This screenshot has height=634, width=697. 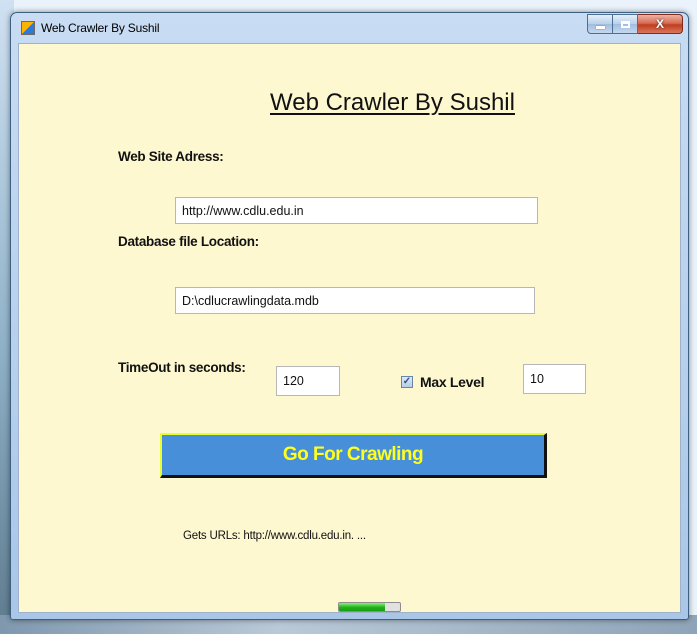 What do you see at coordinates (188, 241) in the screenshot?
I see `database-label: Database file Location:` at bounding box center [188, 241].